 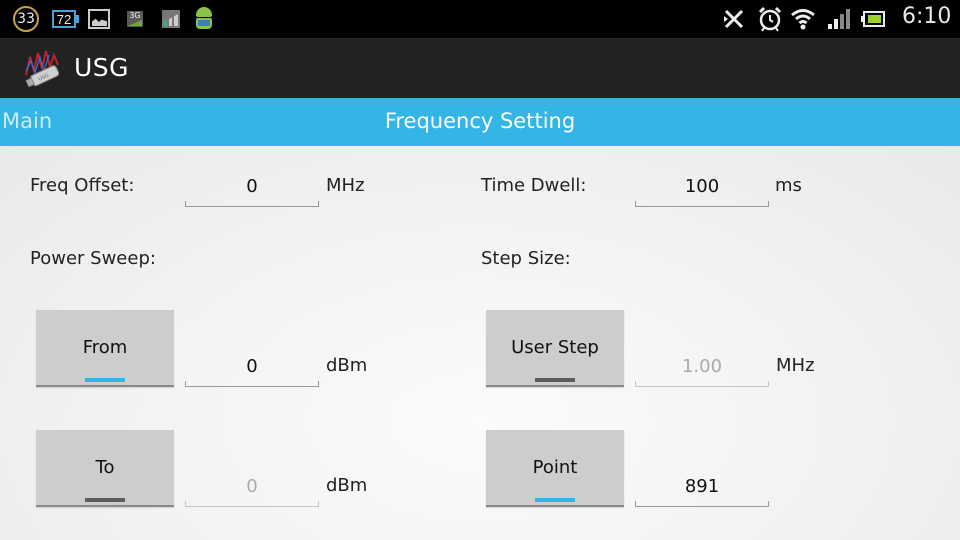 I want to click on 3g-data-icon: 3G, so click(x=135, y=19).